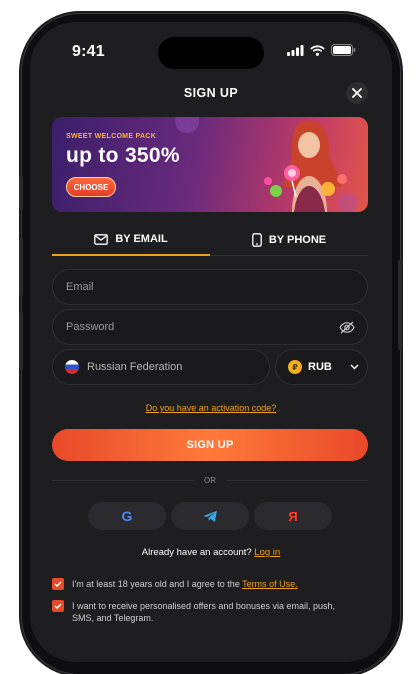 The image size is (419, 674). I want to click on status-bar: 9:41, so click(211, 52).